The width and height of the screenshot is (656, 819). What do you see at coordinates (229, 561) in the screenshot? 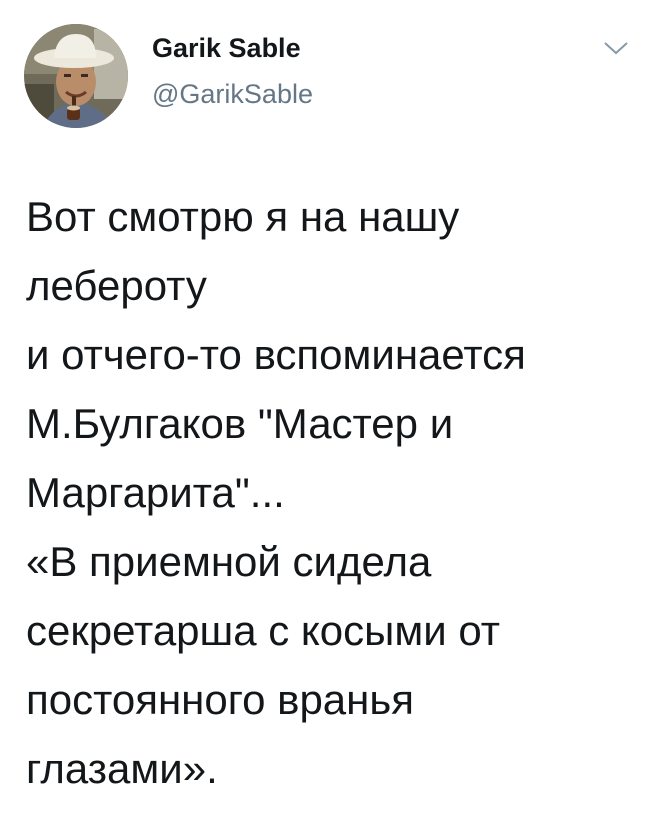
I see `tweet-text-line: «В приемной сидела` at bounding box center [229, 561].